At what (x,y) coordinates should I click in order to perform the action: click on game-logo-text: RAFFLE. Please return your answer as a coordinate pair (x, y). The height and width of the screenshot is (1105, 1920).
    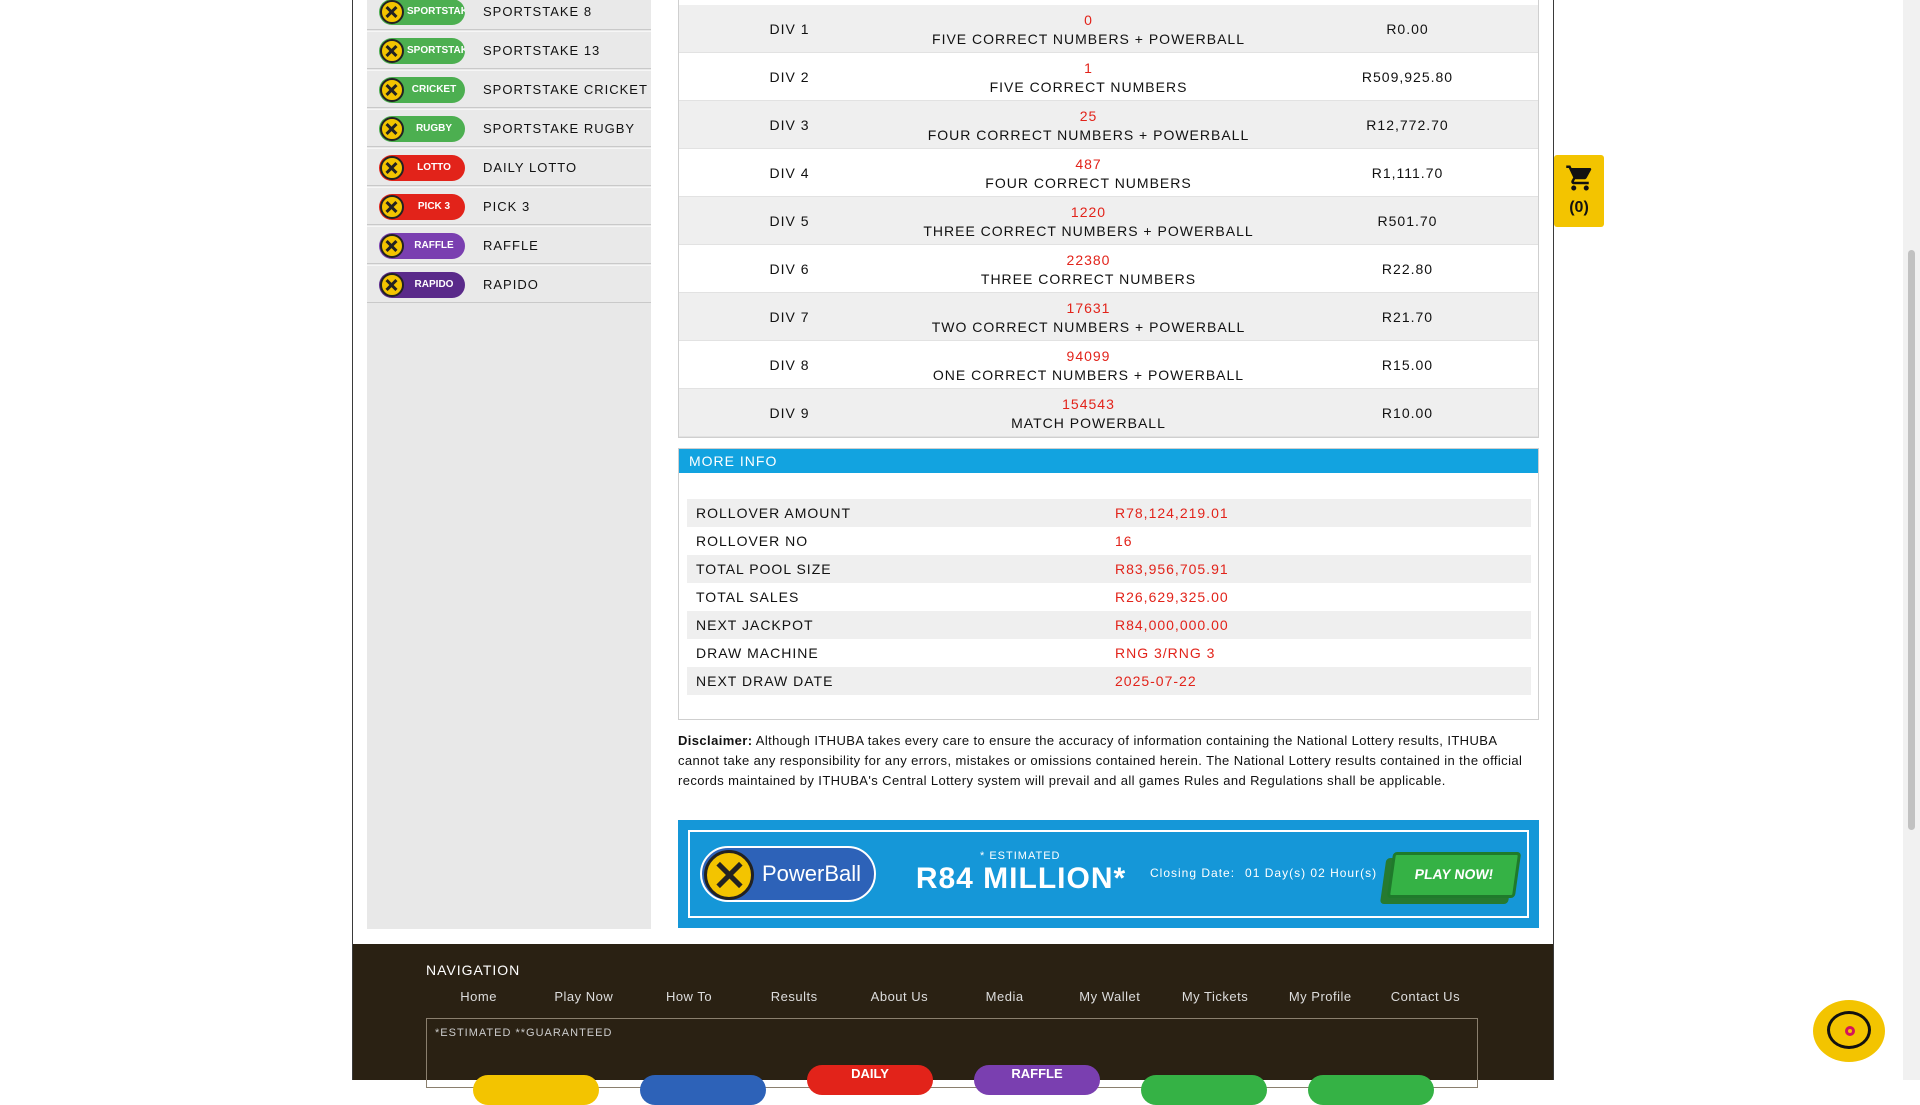
    Looking at the image, I should click on (434, 245).